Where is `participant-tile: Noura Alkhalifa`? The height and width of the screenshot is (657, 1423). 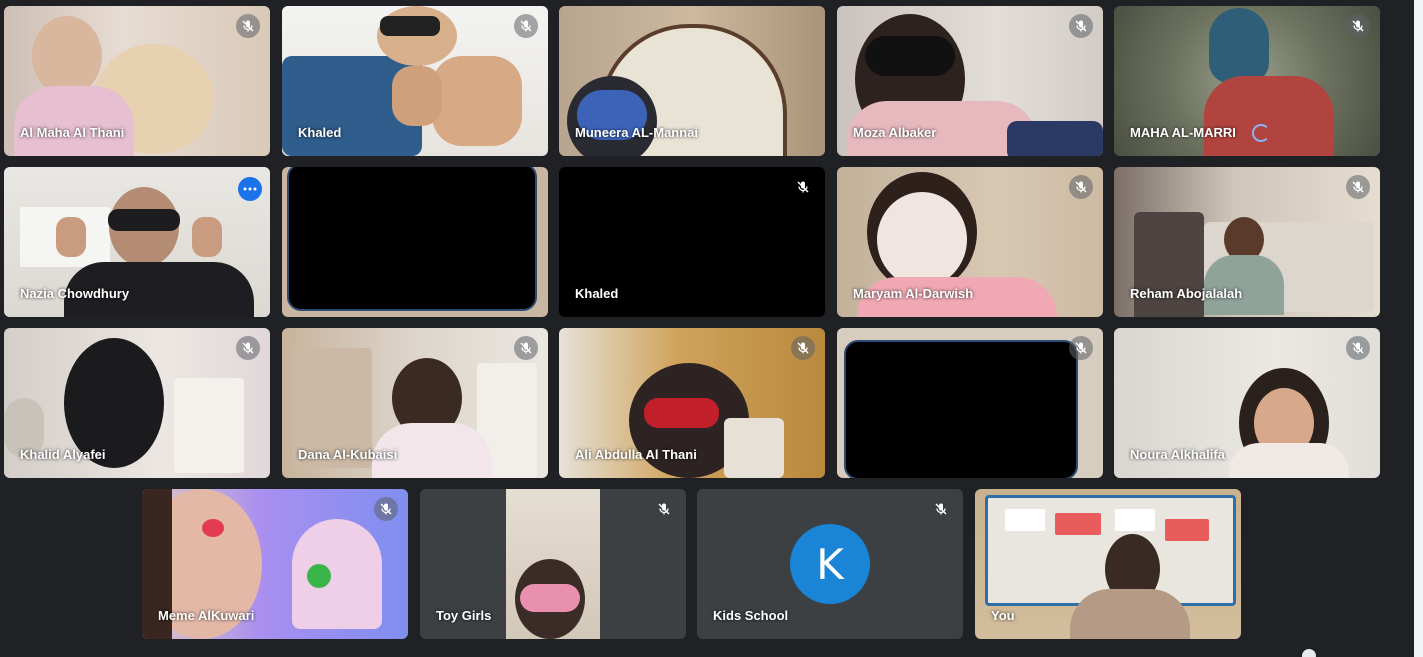 participant-tile: Noura Alkhalifa is located at coordinates (1247, 403).